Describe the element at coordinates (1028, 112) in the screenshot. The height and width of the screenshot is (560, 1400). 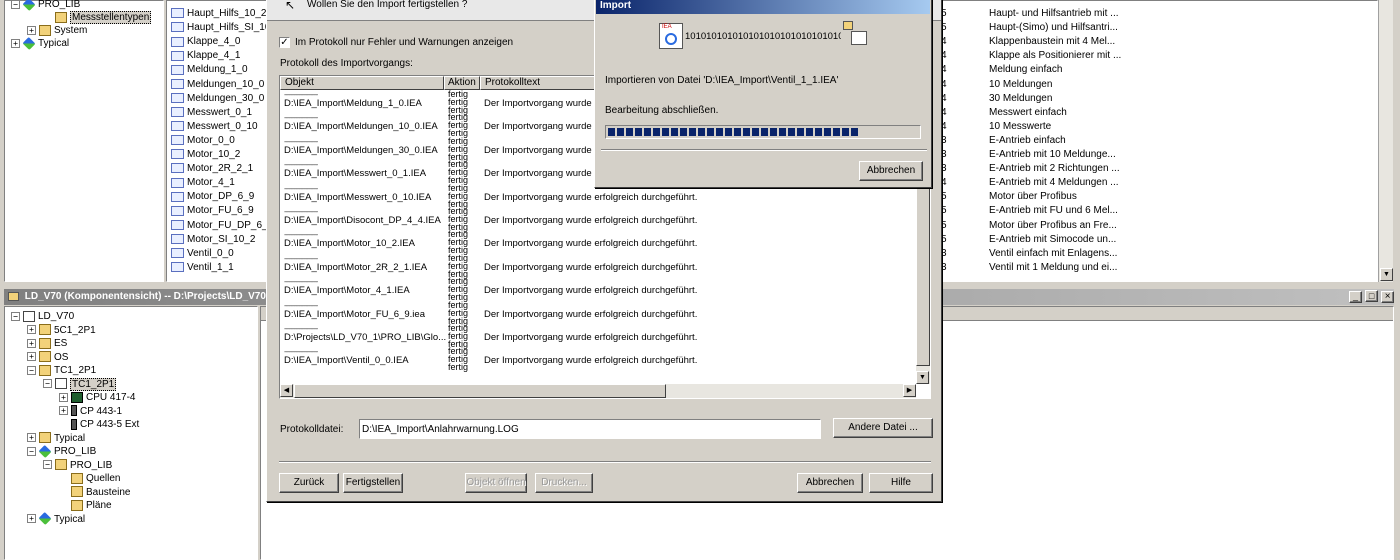
I see `block-description: Messwert einfach` at that location.